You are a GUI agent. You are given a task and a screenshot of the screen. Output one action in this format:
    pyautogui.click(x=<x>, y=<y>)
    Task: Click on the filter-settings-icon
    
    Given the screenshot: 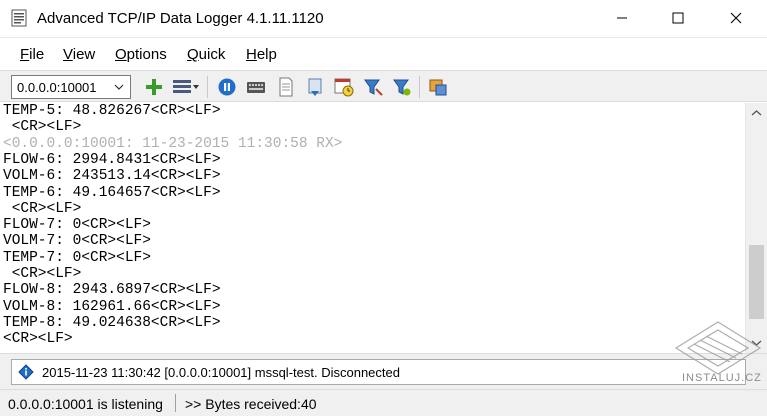 What is the action you would take?
    pyautogui.click(x=402, y=87)
    